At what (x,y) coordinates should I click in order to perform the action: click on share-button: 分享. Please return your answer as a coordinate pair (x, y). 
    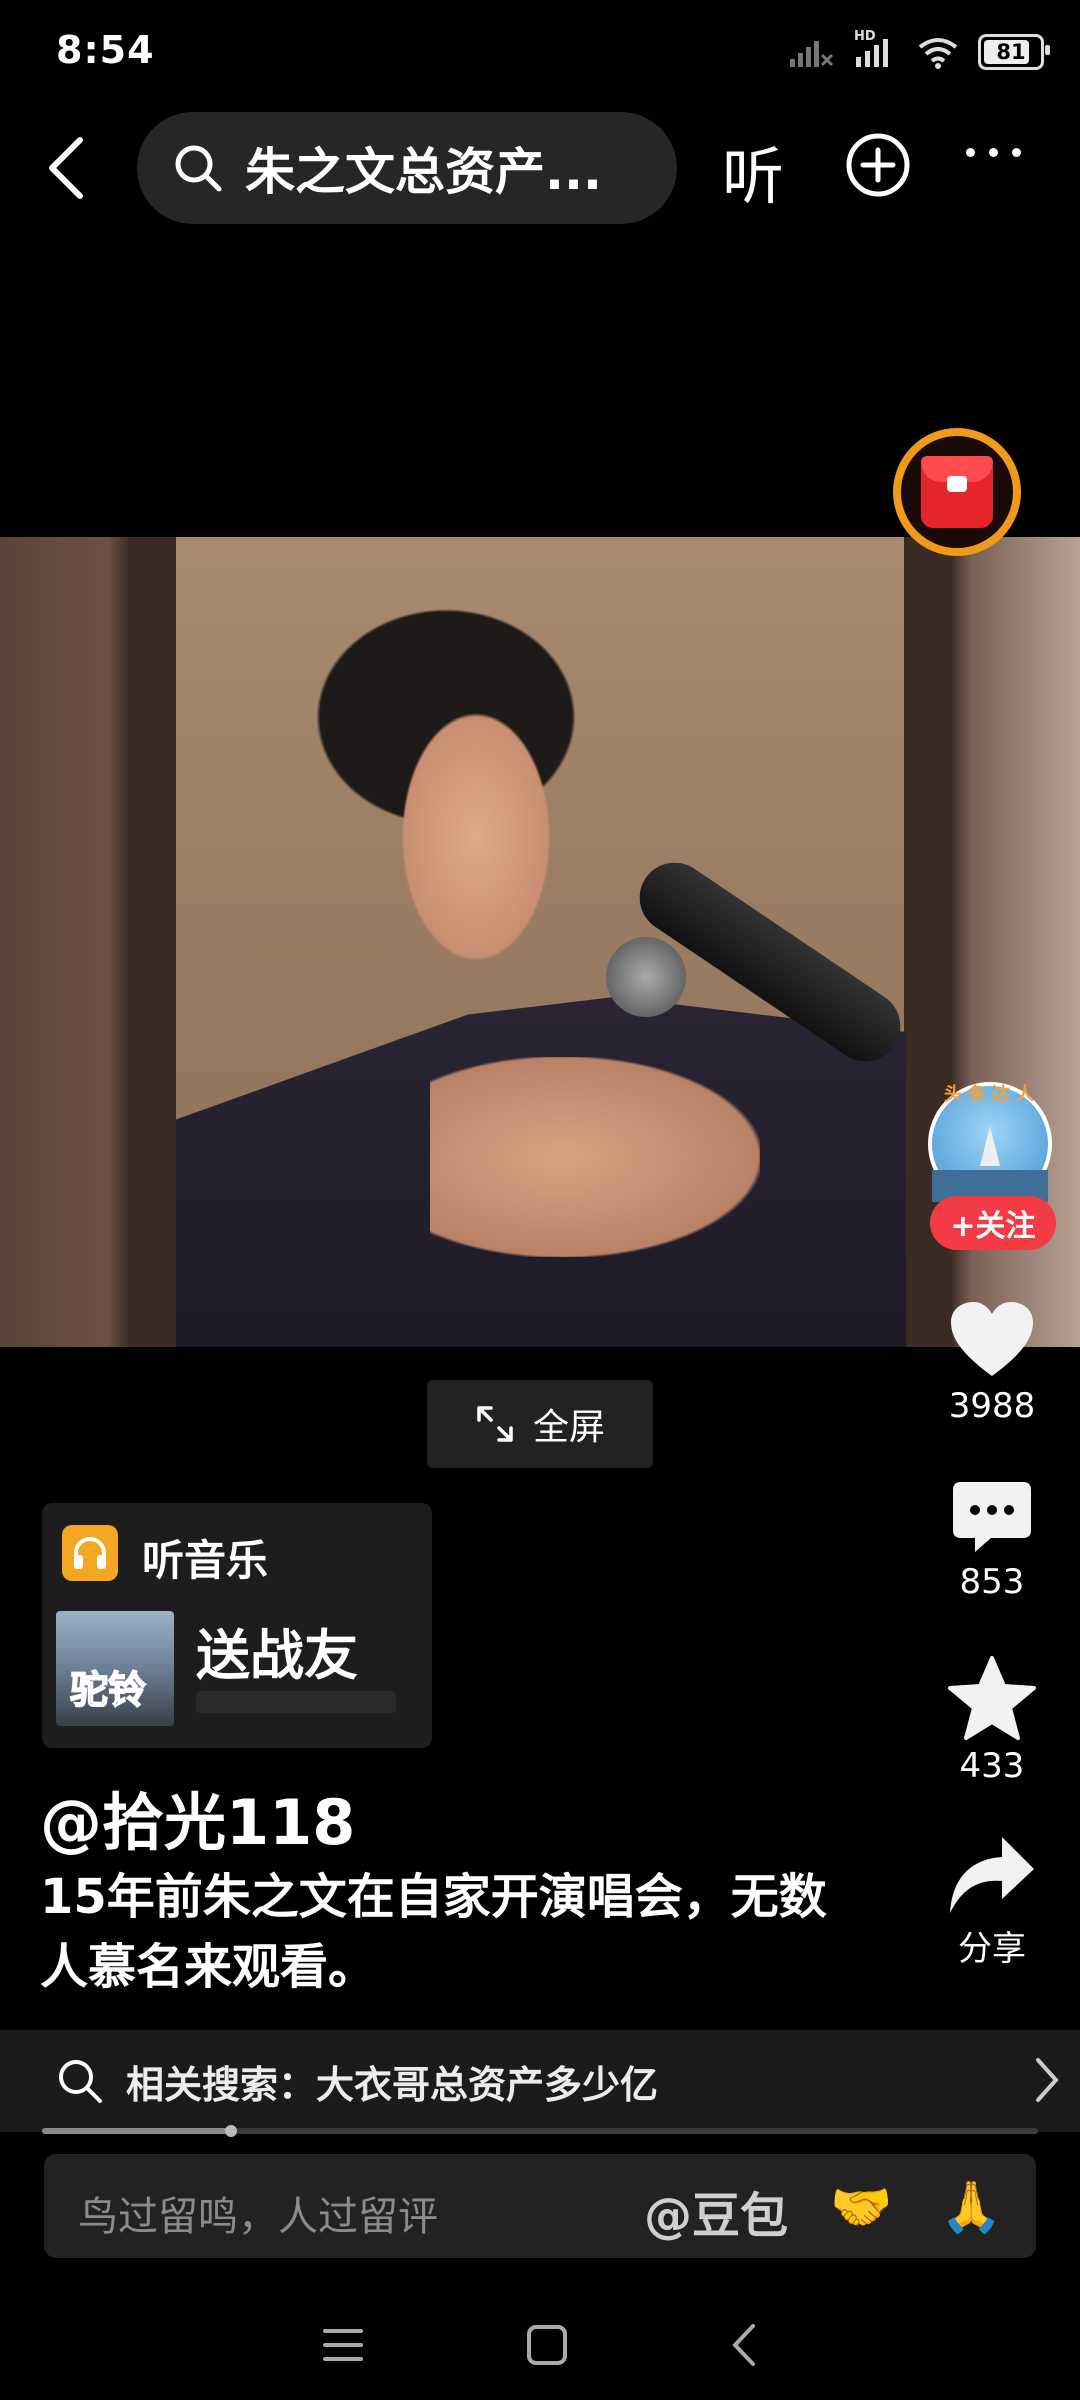
    Looking at the image, I should click on (992, 1902).